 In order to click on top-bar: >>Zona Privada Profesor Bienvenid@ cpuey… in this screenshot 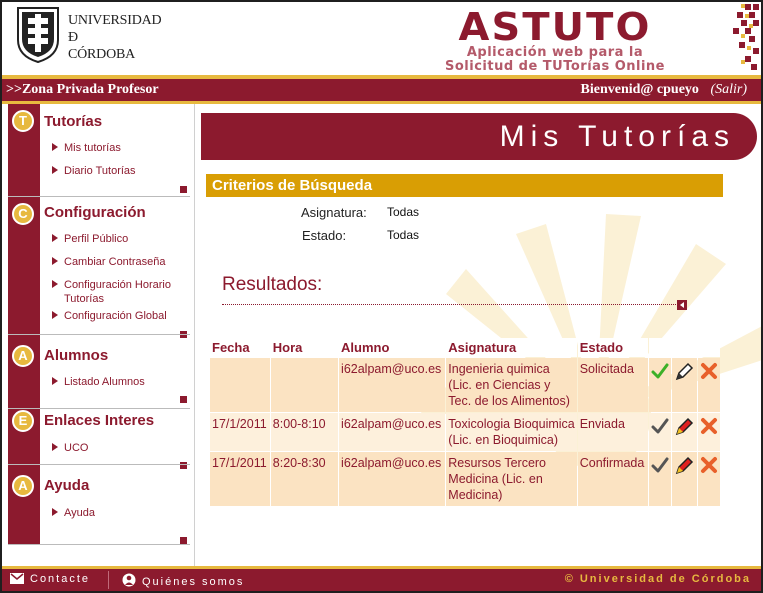, I will do `click(381, 90)`.